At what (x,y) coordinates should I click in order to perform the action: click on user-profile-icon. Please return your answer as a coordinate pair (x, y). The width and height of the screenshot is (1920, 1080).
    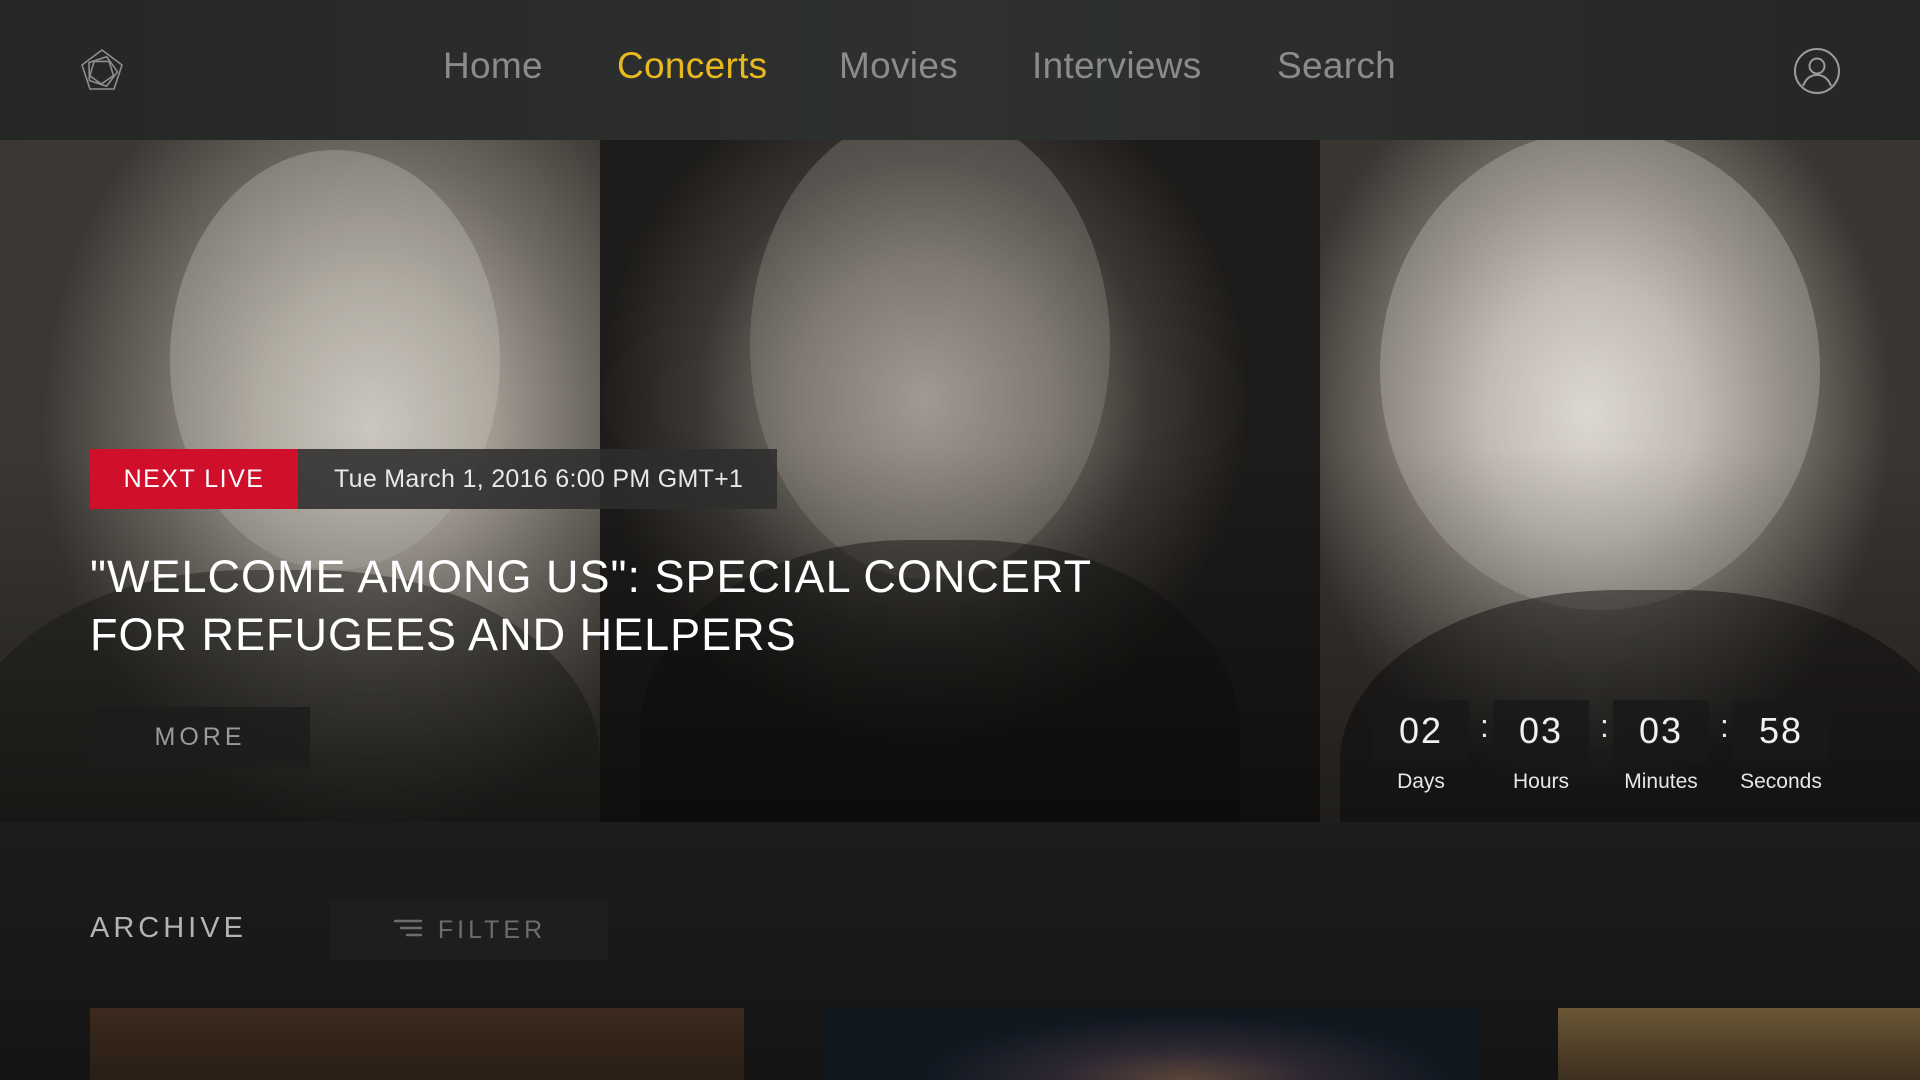
    Looking at the image, I should click on (1817, 71).